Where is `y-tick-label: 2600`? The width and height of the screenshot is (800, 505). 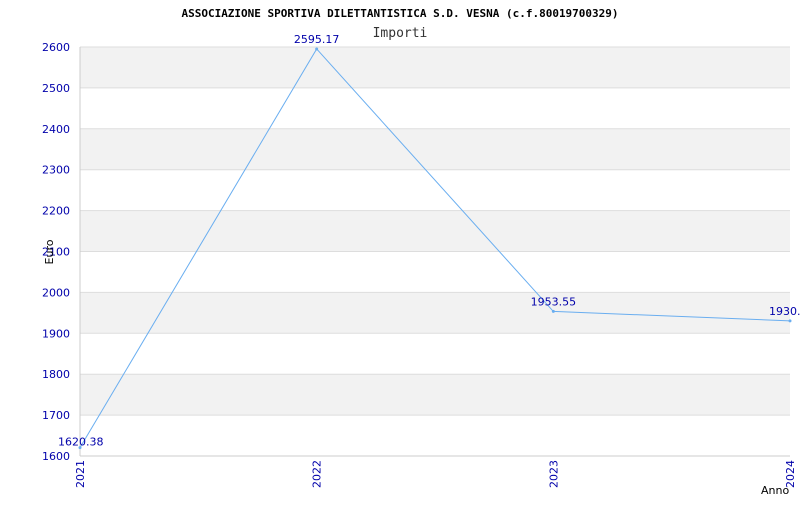
y-tick-label: 2600 is located at coordinates (56, 47).